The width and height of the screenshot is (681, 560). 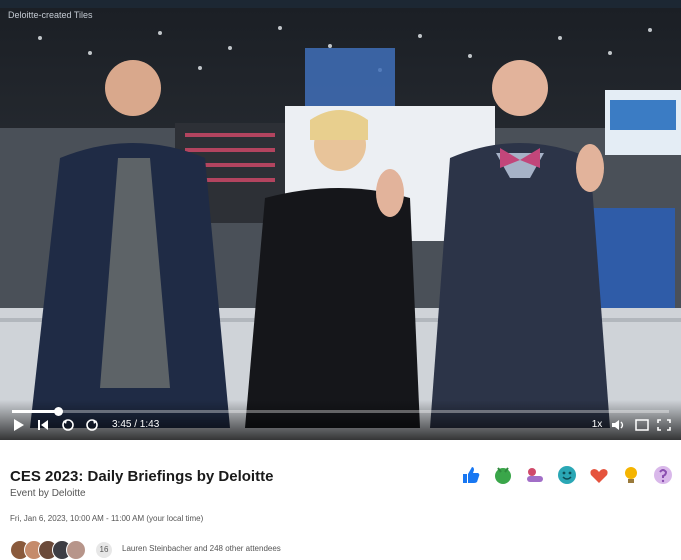 I want to click on like-reaction-button, so click(x=471, y=475).